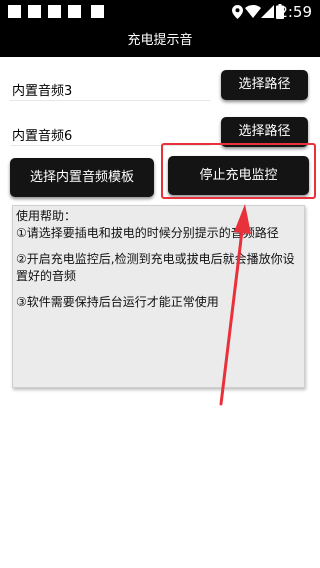 The width and height of the screenshot is (320, 568). I want to click on audio-label-unplug: 内置音频6, so click(42, 136).